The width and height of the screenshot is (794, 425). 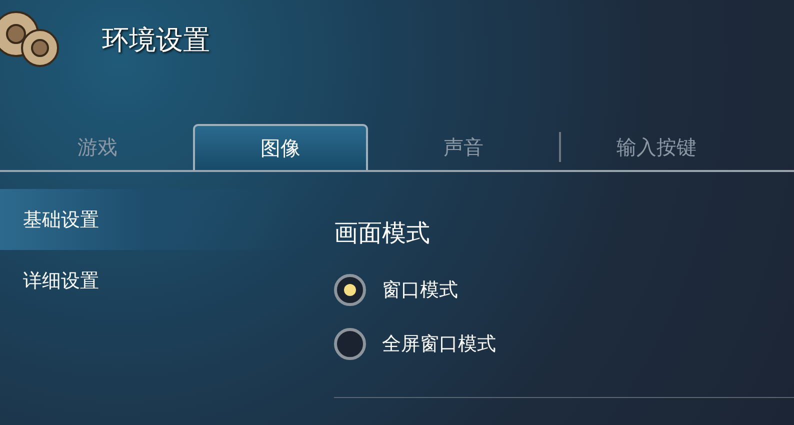 What do you see at coordinates (144, 280) in the screenshot?
I see `sidebar-item: 详细设置` at bounding box center [144, 280].